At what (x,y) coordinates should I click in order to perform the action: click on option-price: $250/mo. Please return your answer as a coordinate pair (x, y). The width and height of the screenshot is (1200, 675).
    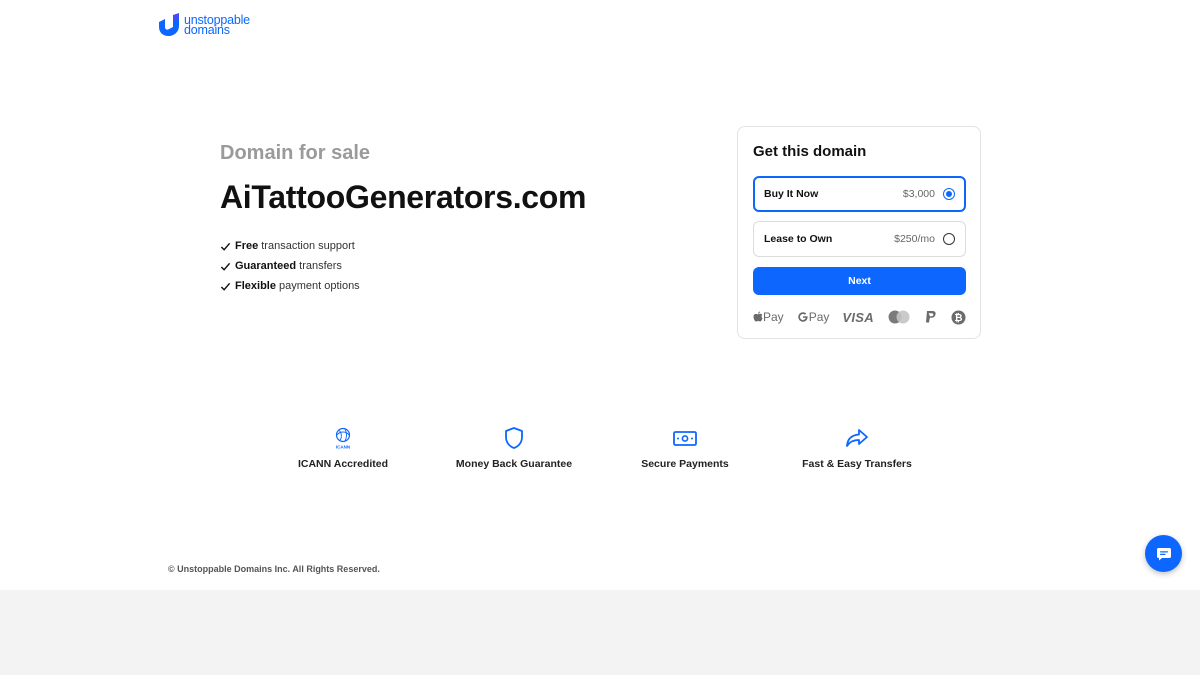
    Looking at the image, I should click on (914, 239).